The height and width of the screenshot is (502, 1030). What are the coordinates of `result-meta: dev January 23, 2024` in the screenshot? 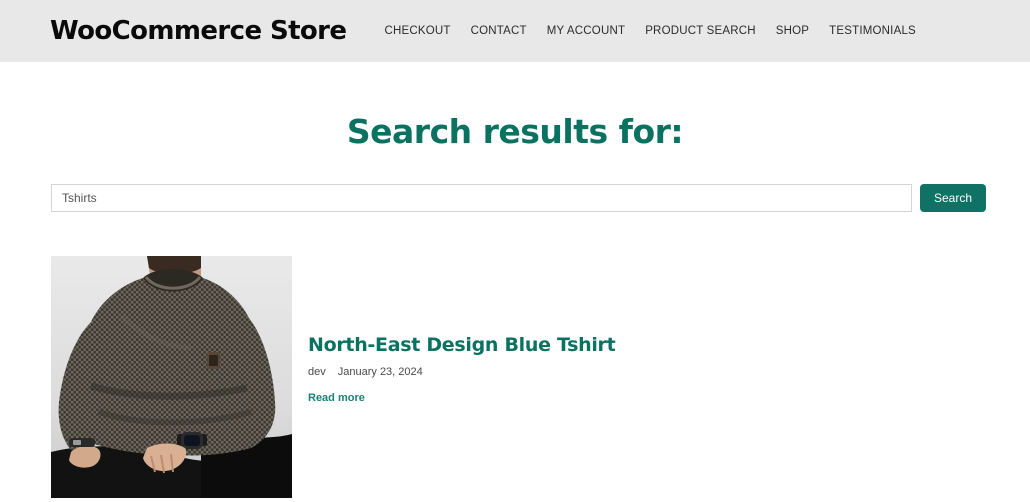 It's located at (647, 372).